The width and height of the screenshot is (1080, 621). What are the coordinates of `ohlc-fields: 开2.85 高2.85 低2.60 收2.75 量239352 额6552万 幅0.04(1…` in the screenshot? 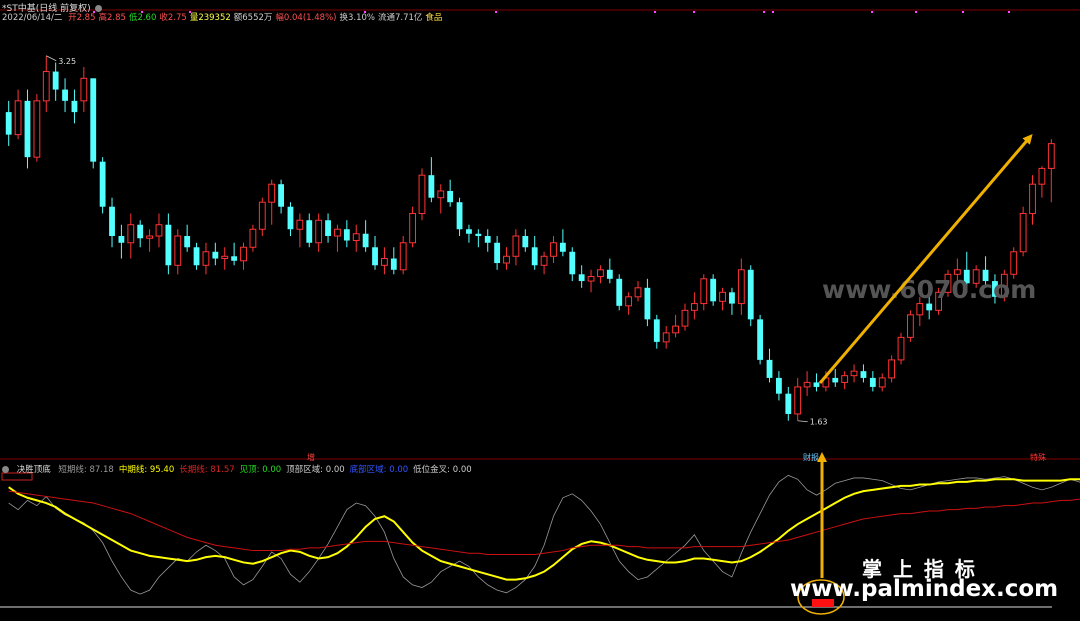 It's located at (256, 18).